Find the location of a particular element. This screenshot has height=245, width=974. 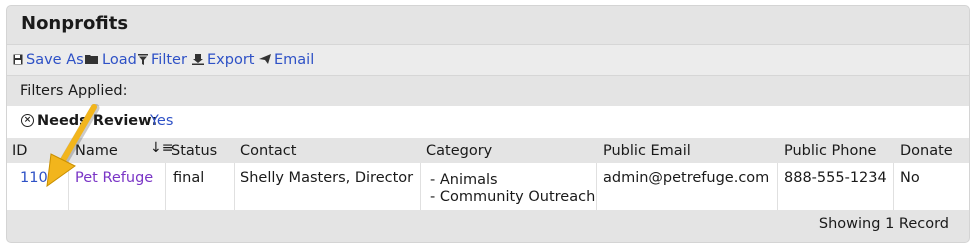

load-label: Load is located at coordinates (119, 60).